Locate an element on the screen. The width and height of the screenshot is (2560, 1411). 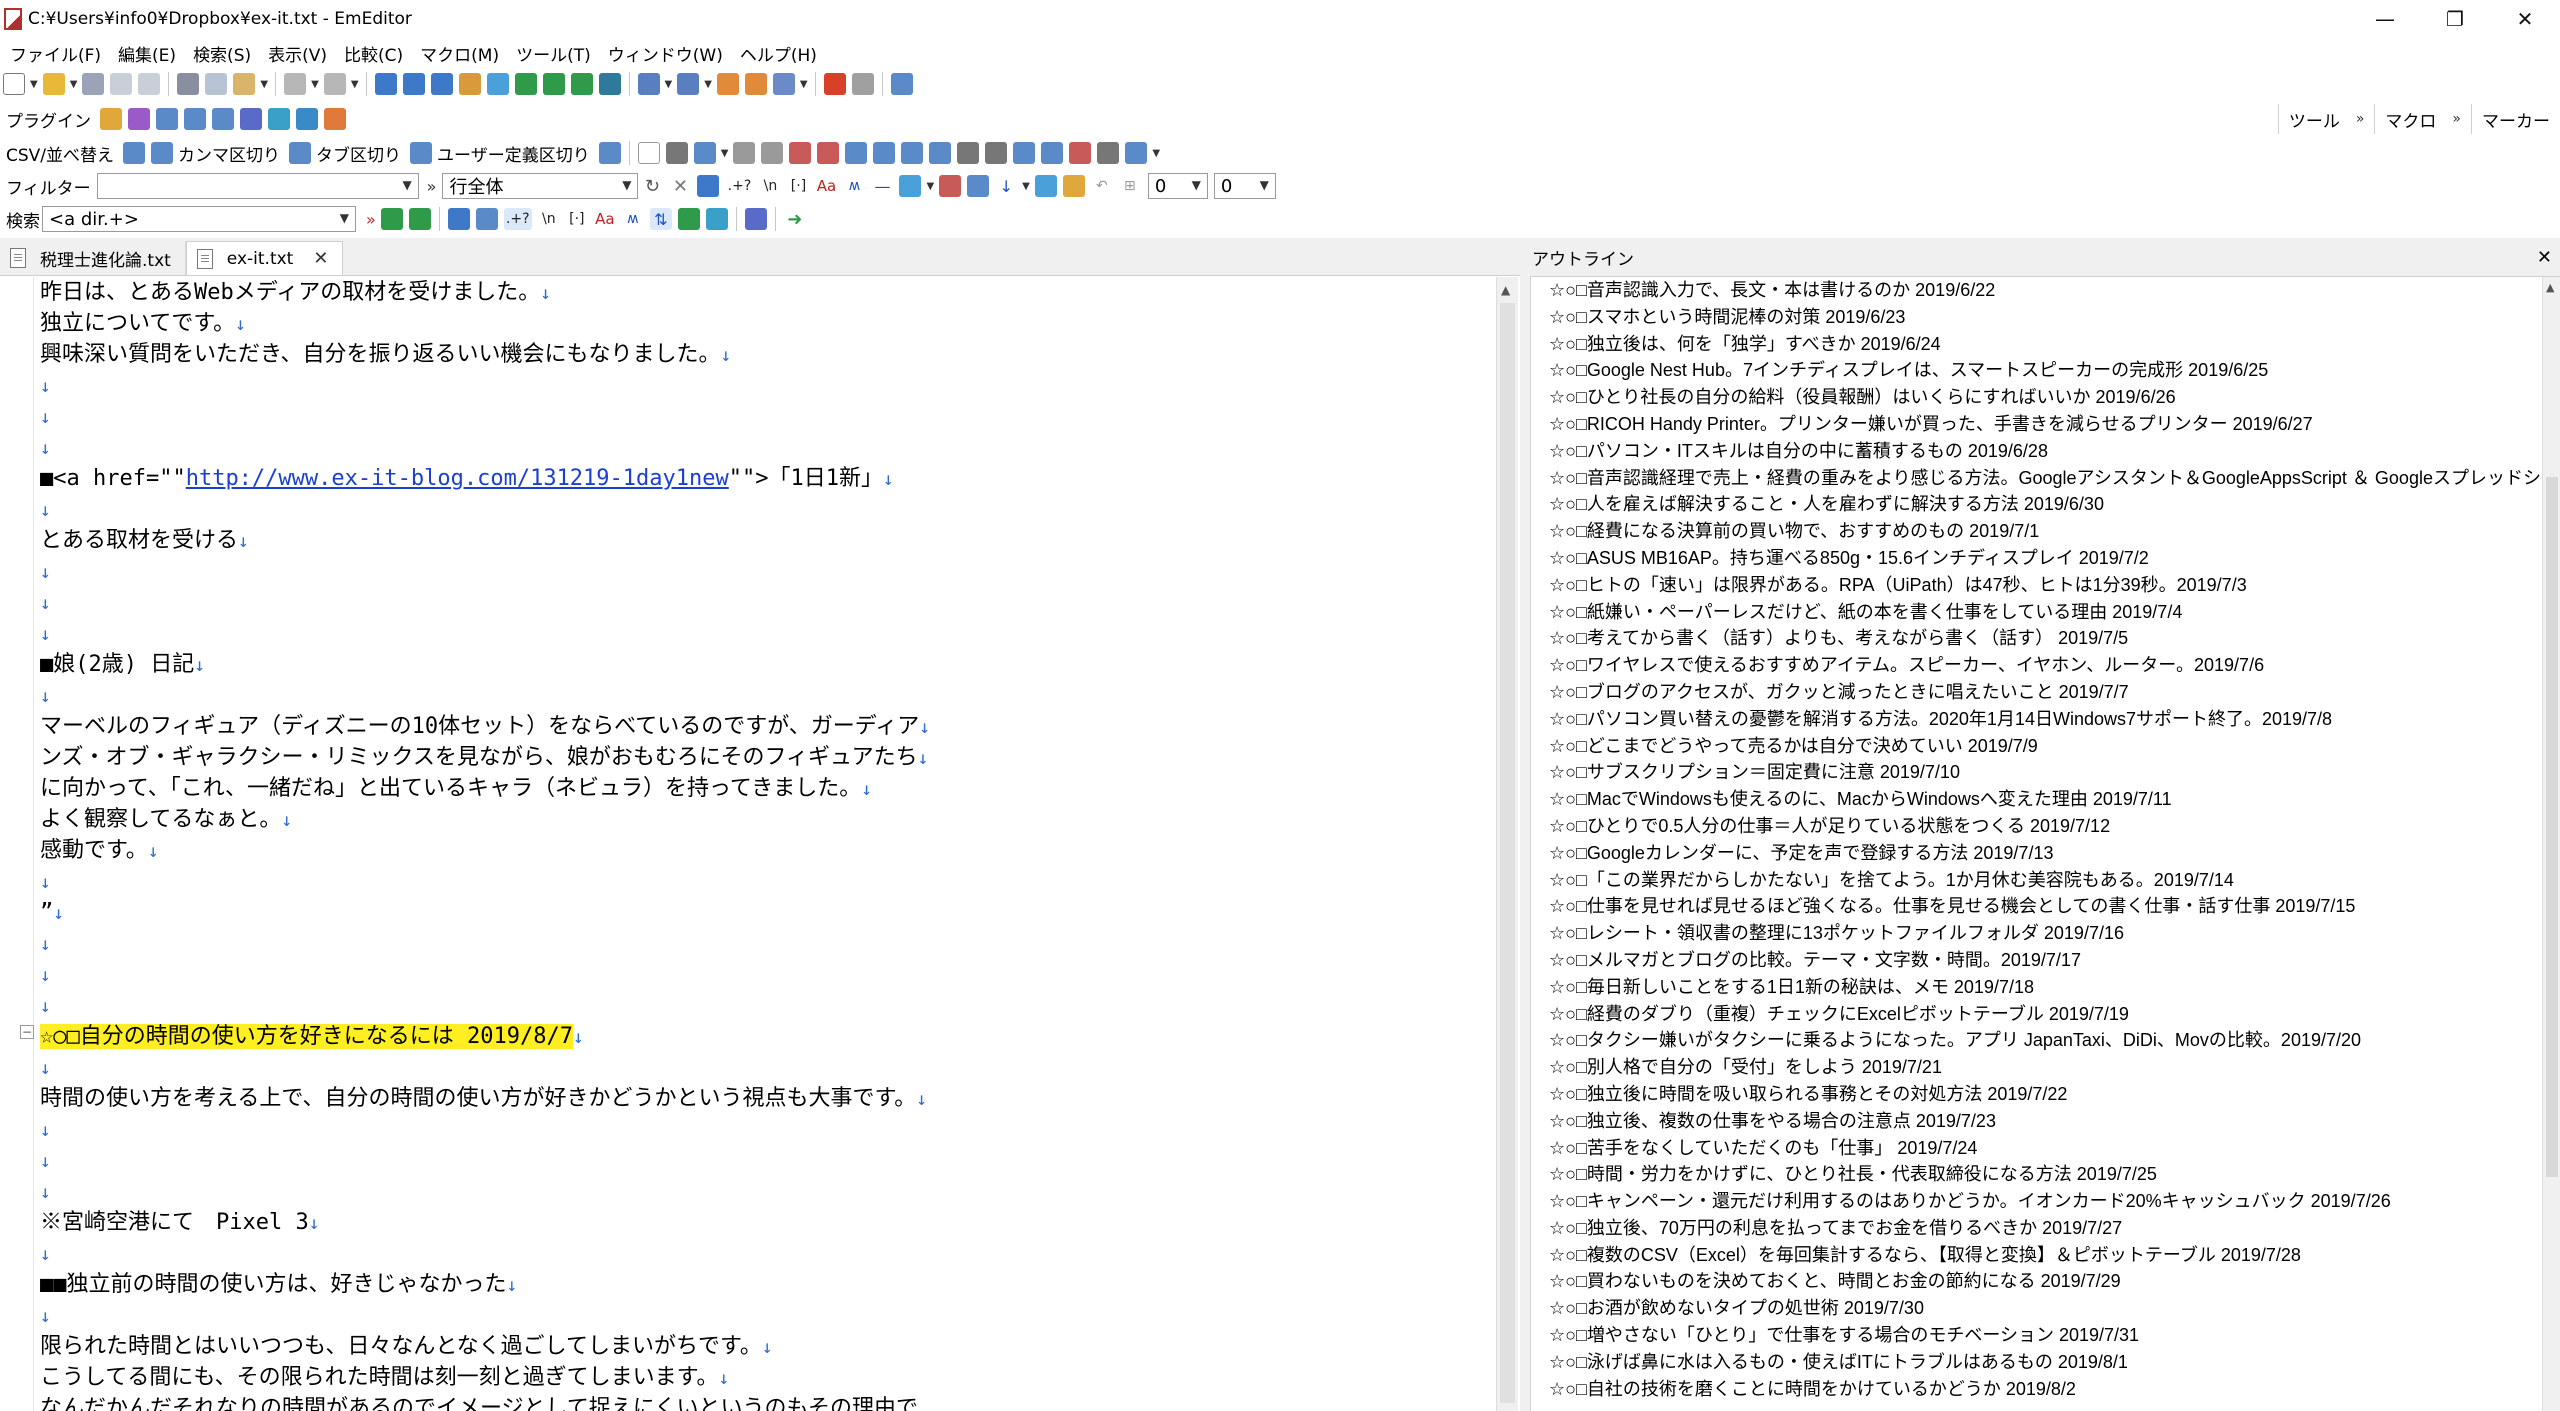
close-tab-icon: ✕ is located at coordinates (320, 258).